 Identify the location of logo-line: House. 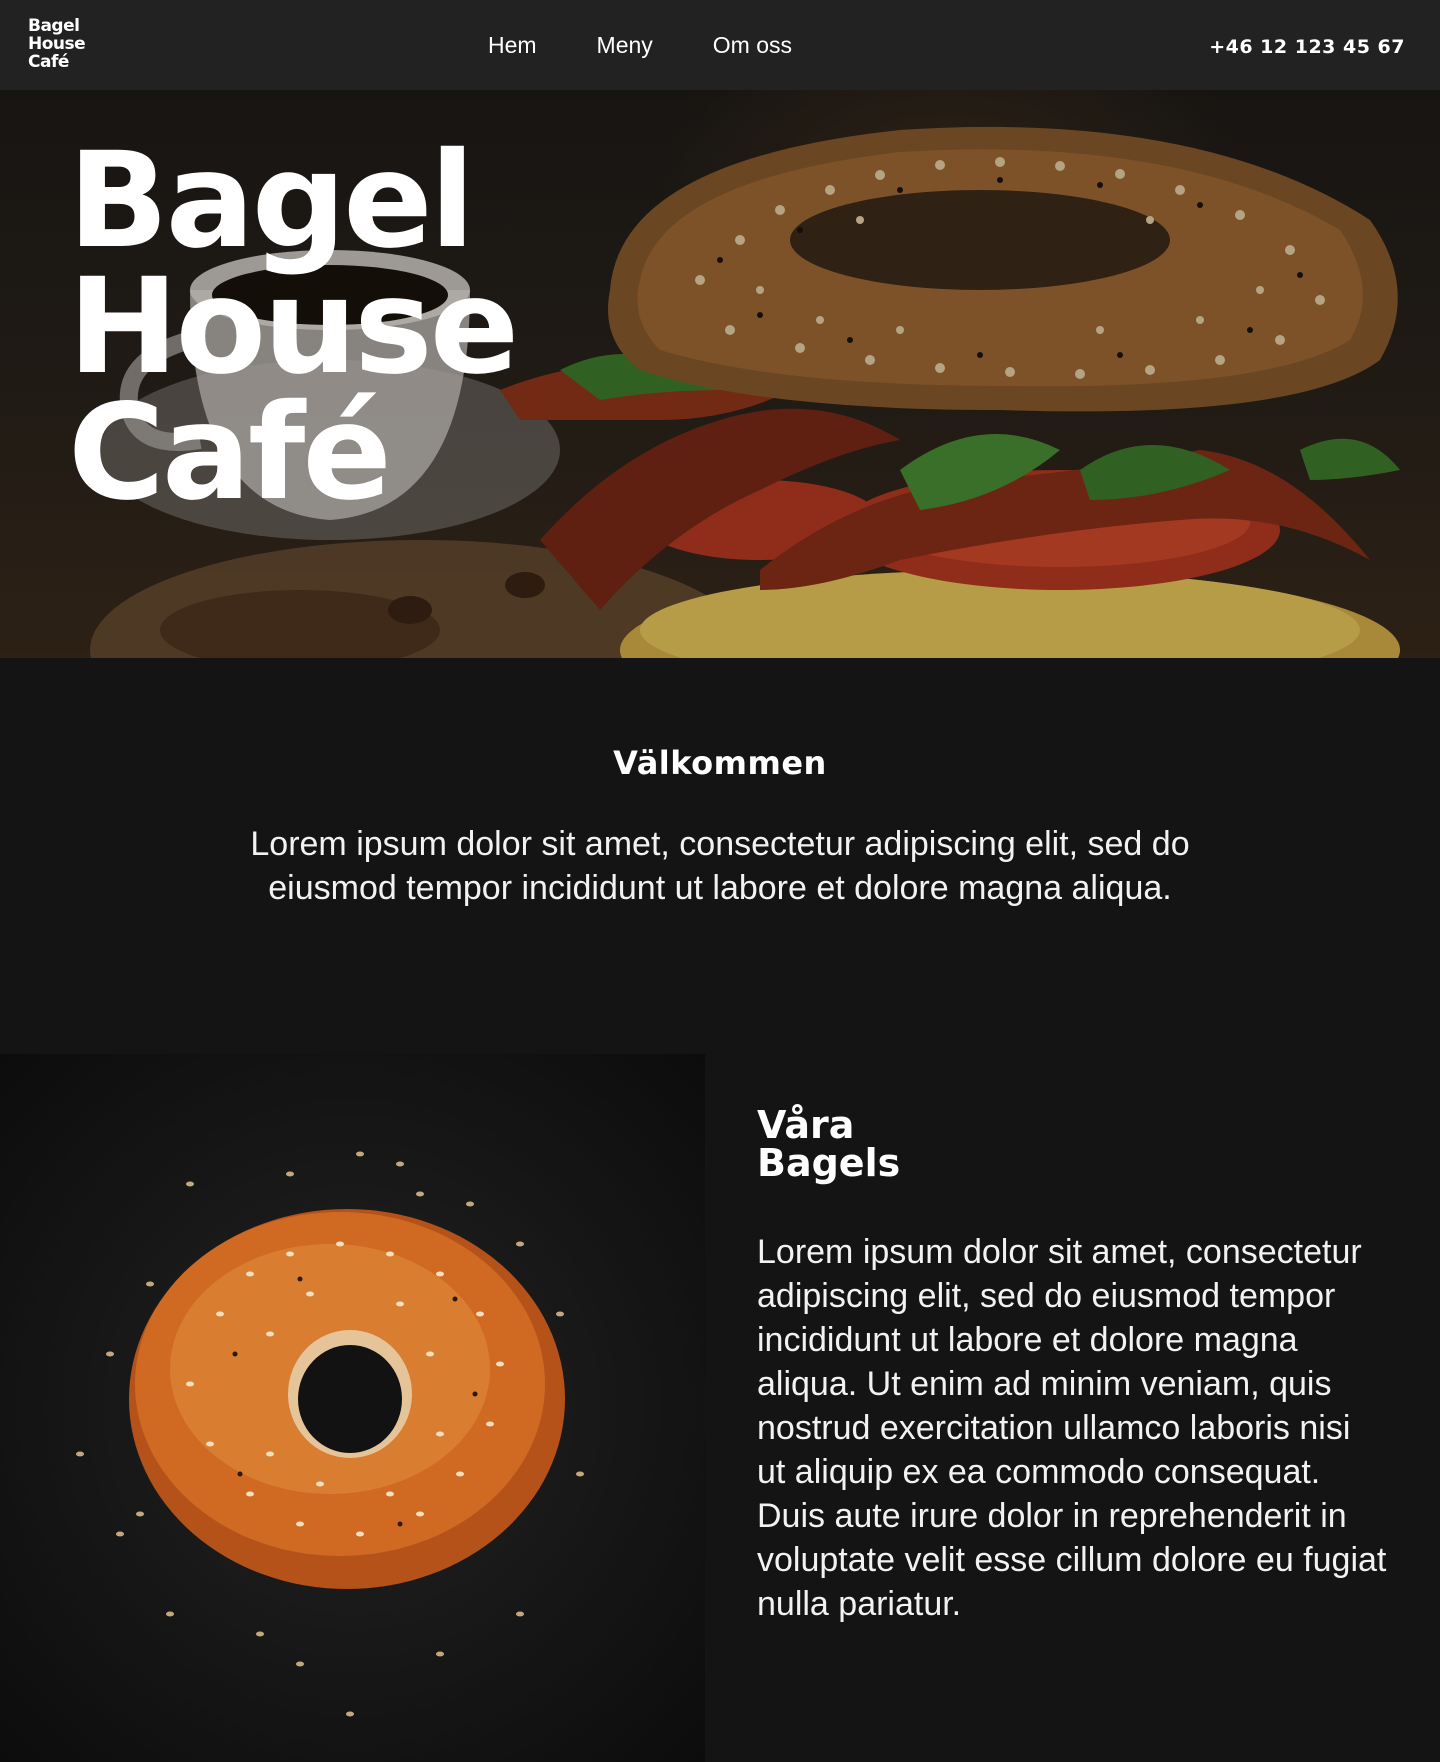
(57, 44).